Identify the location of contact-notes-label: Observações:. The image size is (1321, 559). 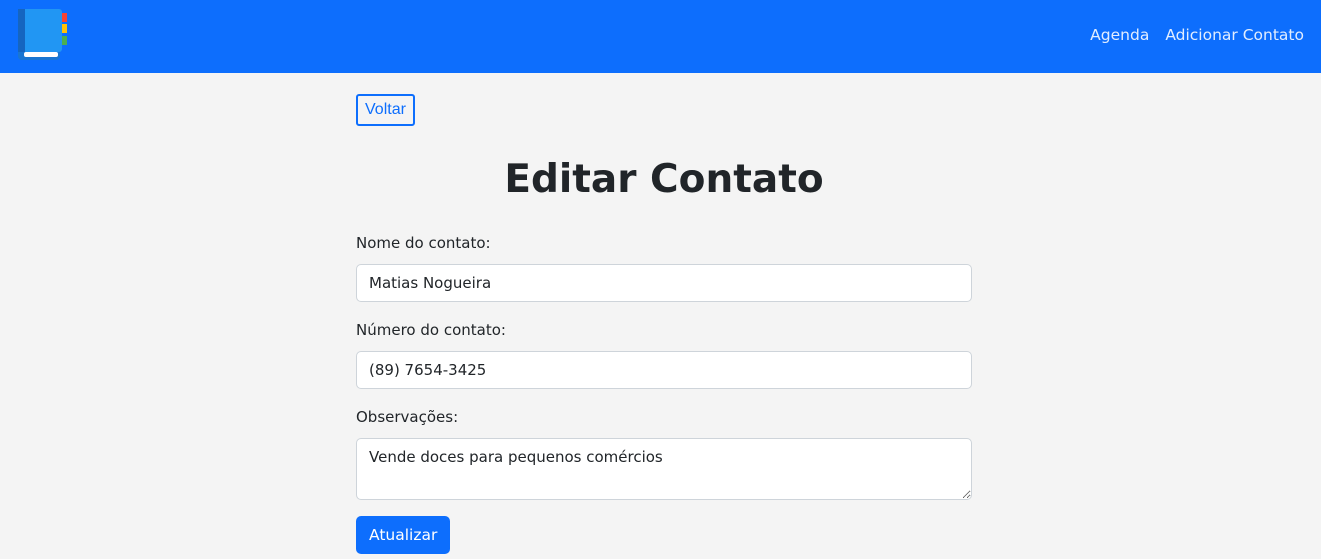
(407, 417).